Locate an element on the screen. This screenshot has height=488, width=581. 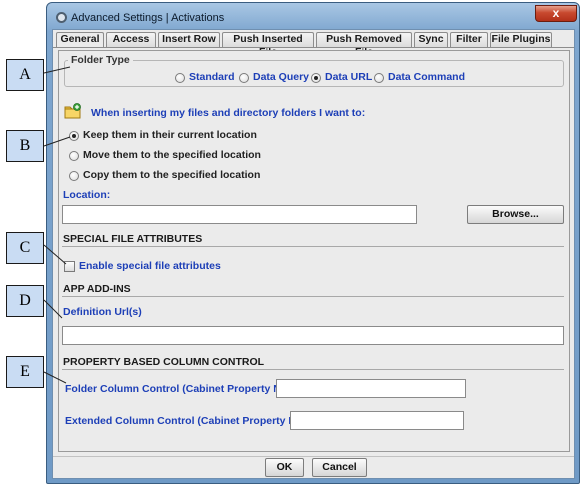
callout-a: A is located at coordinates (25, 75).